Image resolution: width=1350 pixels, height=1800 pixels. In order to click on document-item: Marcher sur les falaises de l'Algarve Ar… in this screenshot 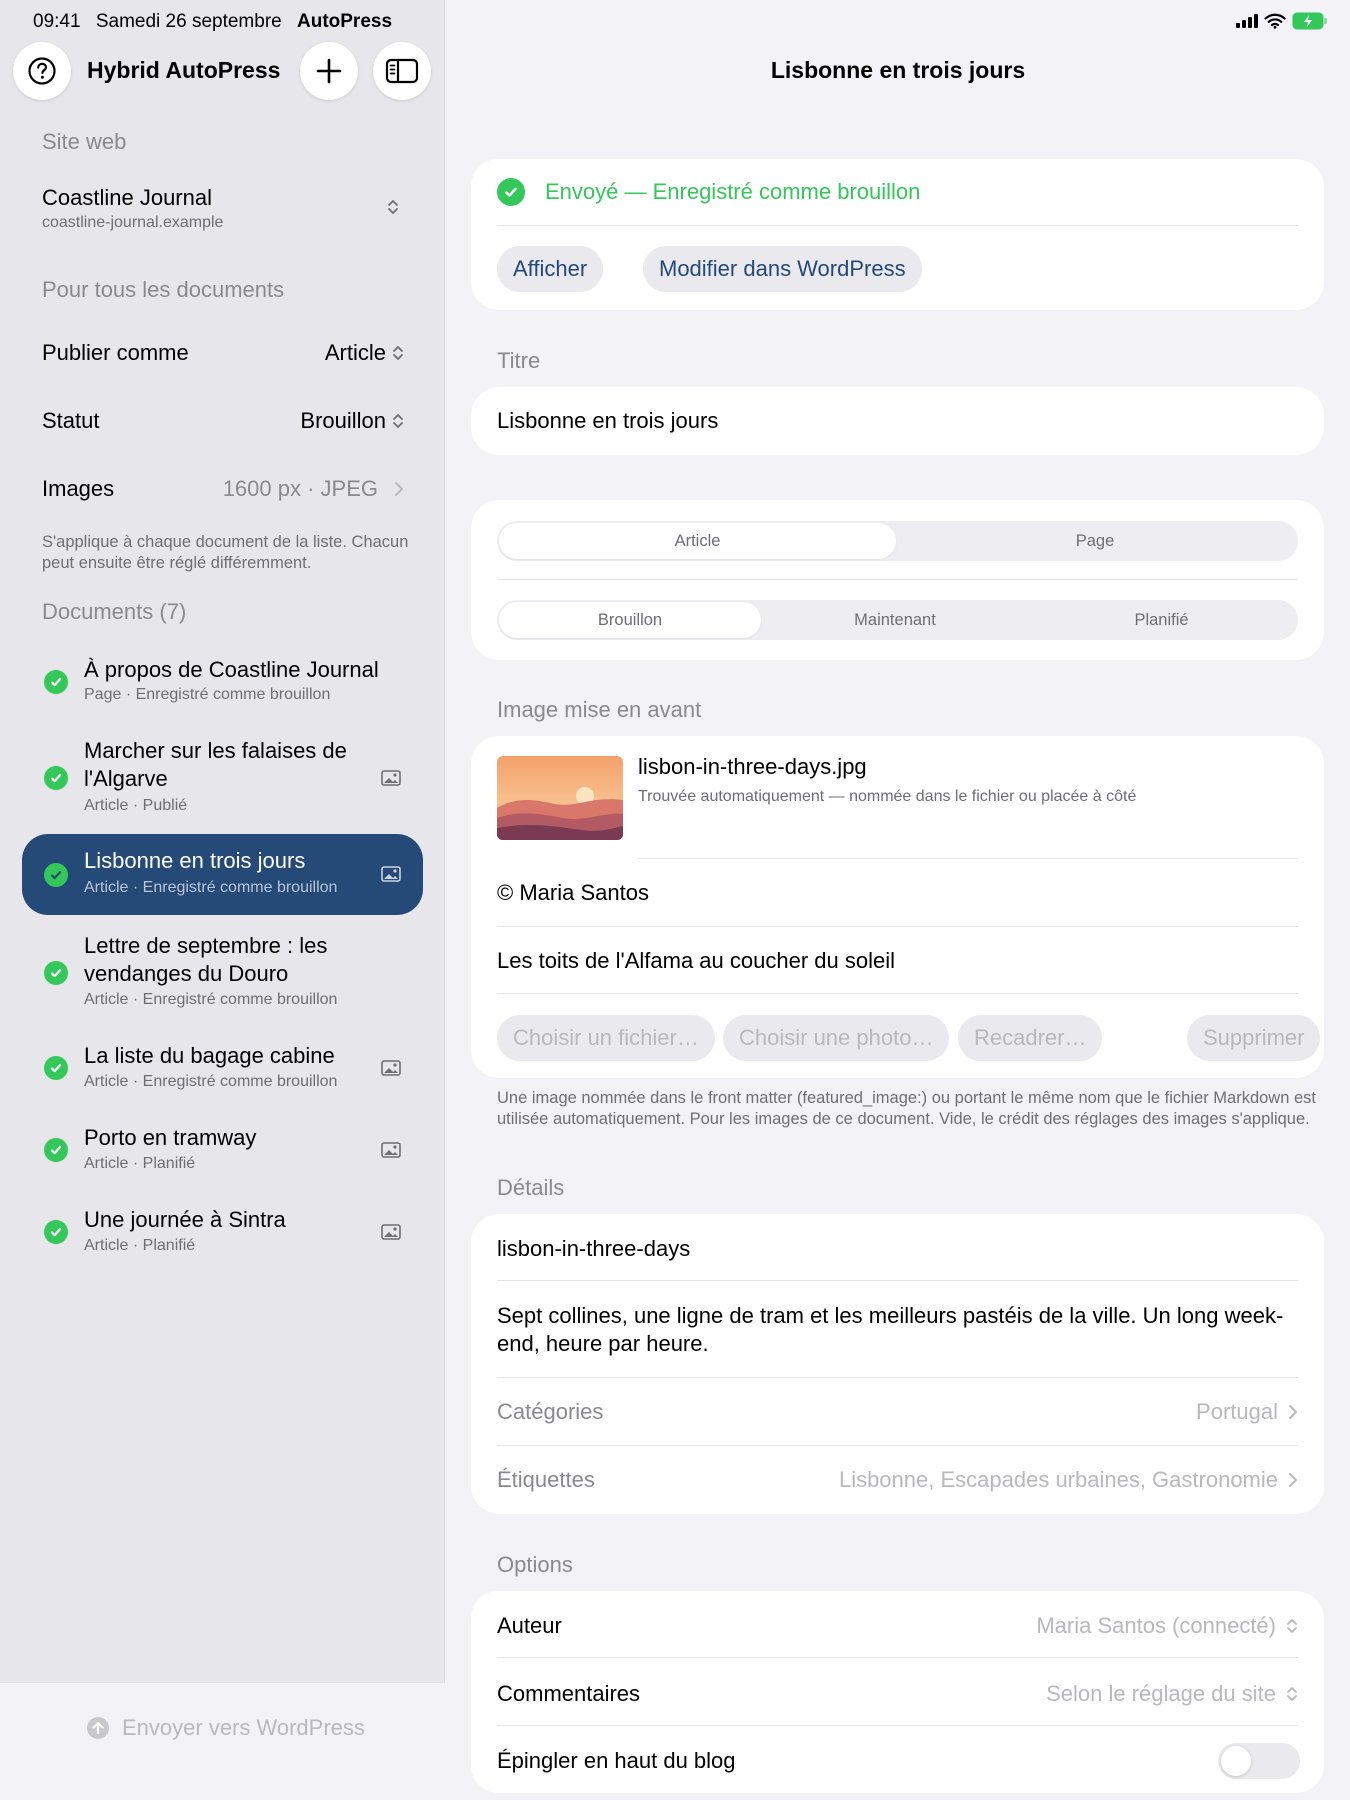, I will do `click(222, 776)`.